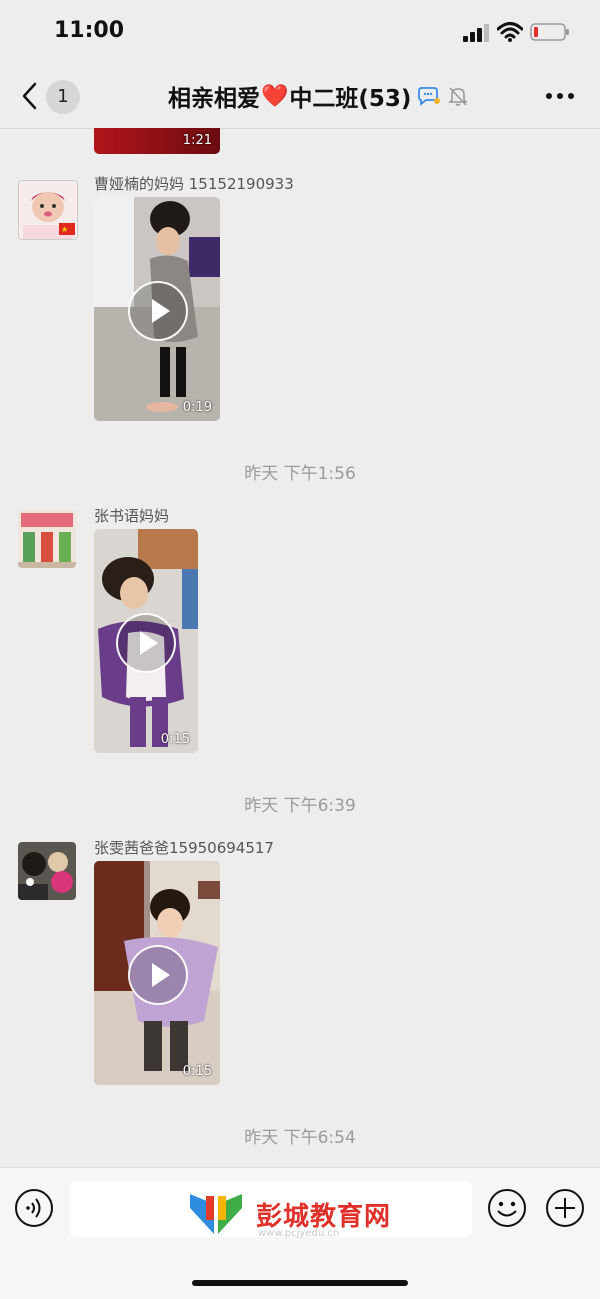 This screenshot has width=600, height=1299. I want to click on chat-title-right: 中二班(53), so click(350, 99).